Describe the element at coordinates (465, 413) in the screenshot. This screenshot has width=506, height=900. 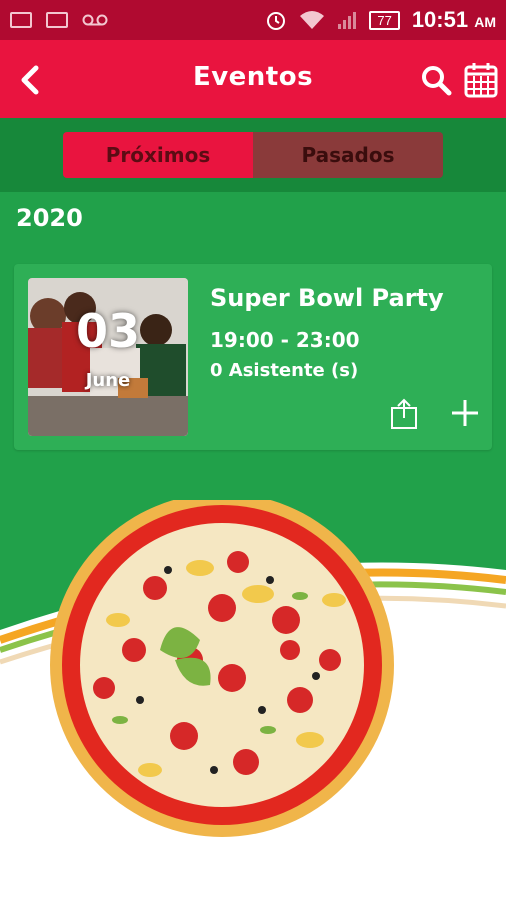
I see `plus-icon` at that location.